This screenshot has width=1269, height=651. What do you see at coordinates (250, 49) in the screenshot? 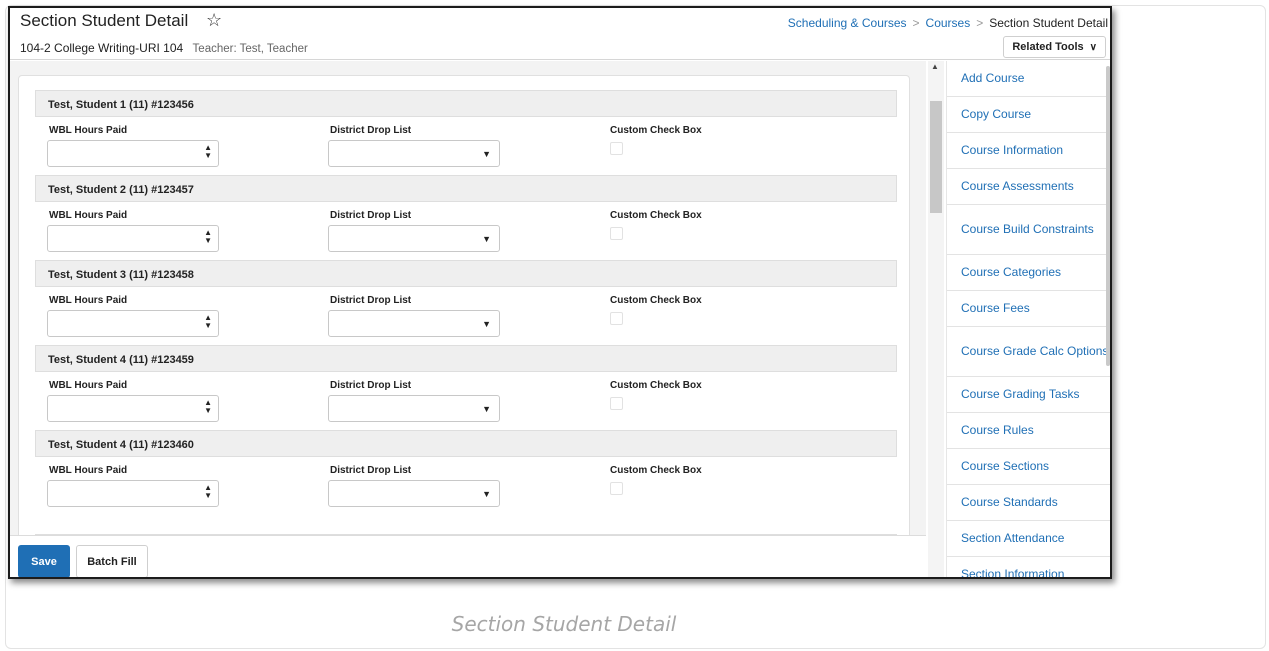
I see `teacher-name: Teacher: Test, Teacher` at bounding box center [250, 49].